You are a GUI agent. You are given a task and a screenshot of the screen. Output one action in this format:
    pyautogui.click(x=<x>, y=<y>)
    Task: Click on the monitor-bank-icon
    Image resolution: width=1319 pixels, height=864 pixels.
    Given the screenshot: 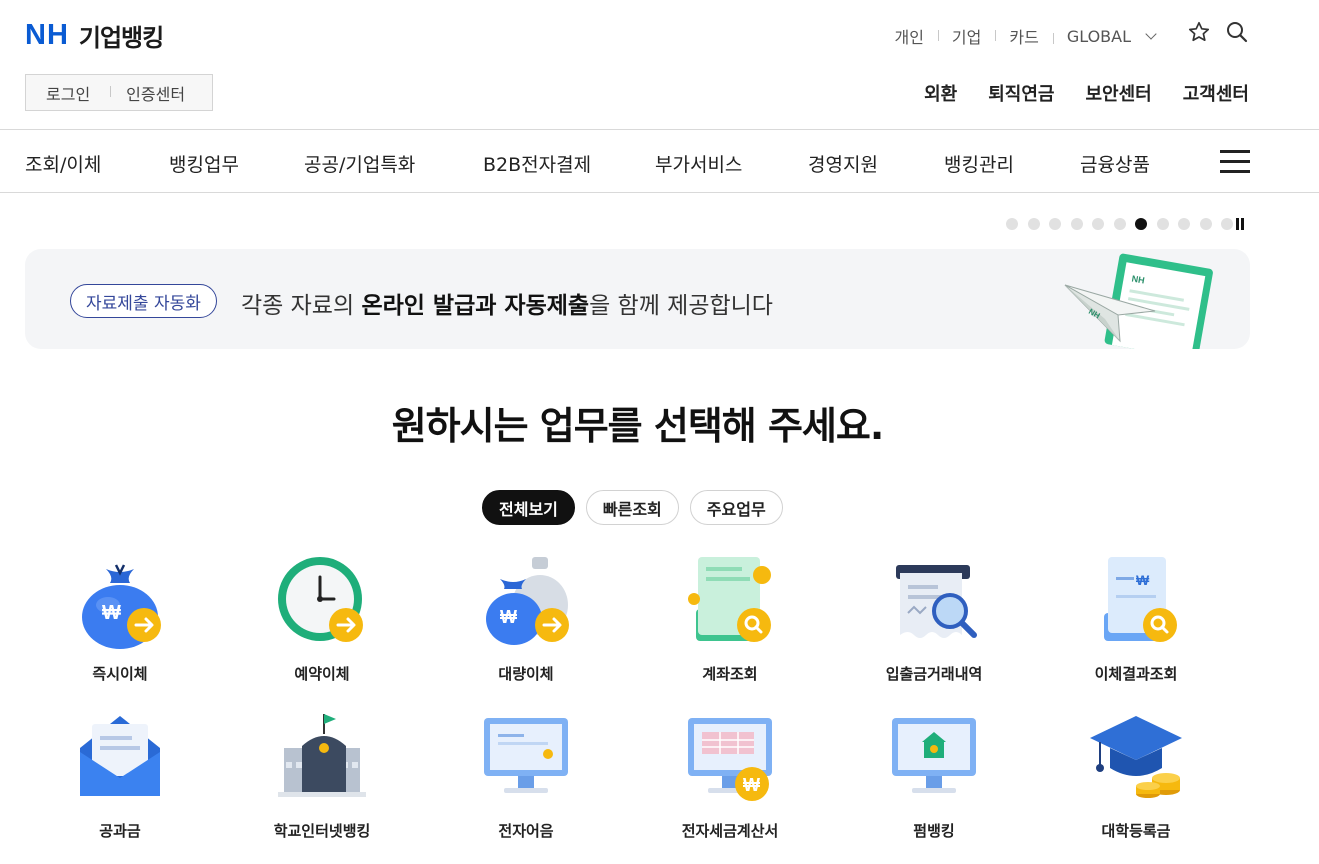 What is the action you would take?
    pyautogui.click(x=934, y=755)
    